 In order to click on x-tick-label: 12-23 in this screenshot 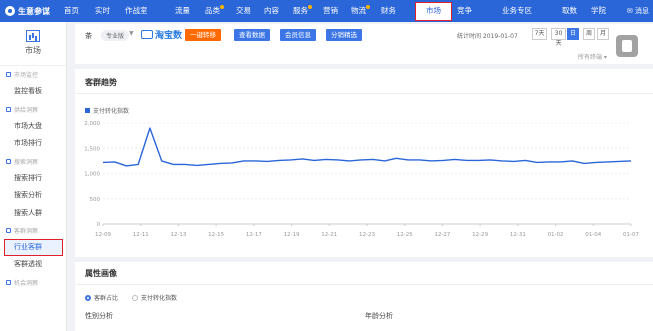, I will do `click(367, 235)`.